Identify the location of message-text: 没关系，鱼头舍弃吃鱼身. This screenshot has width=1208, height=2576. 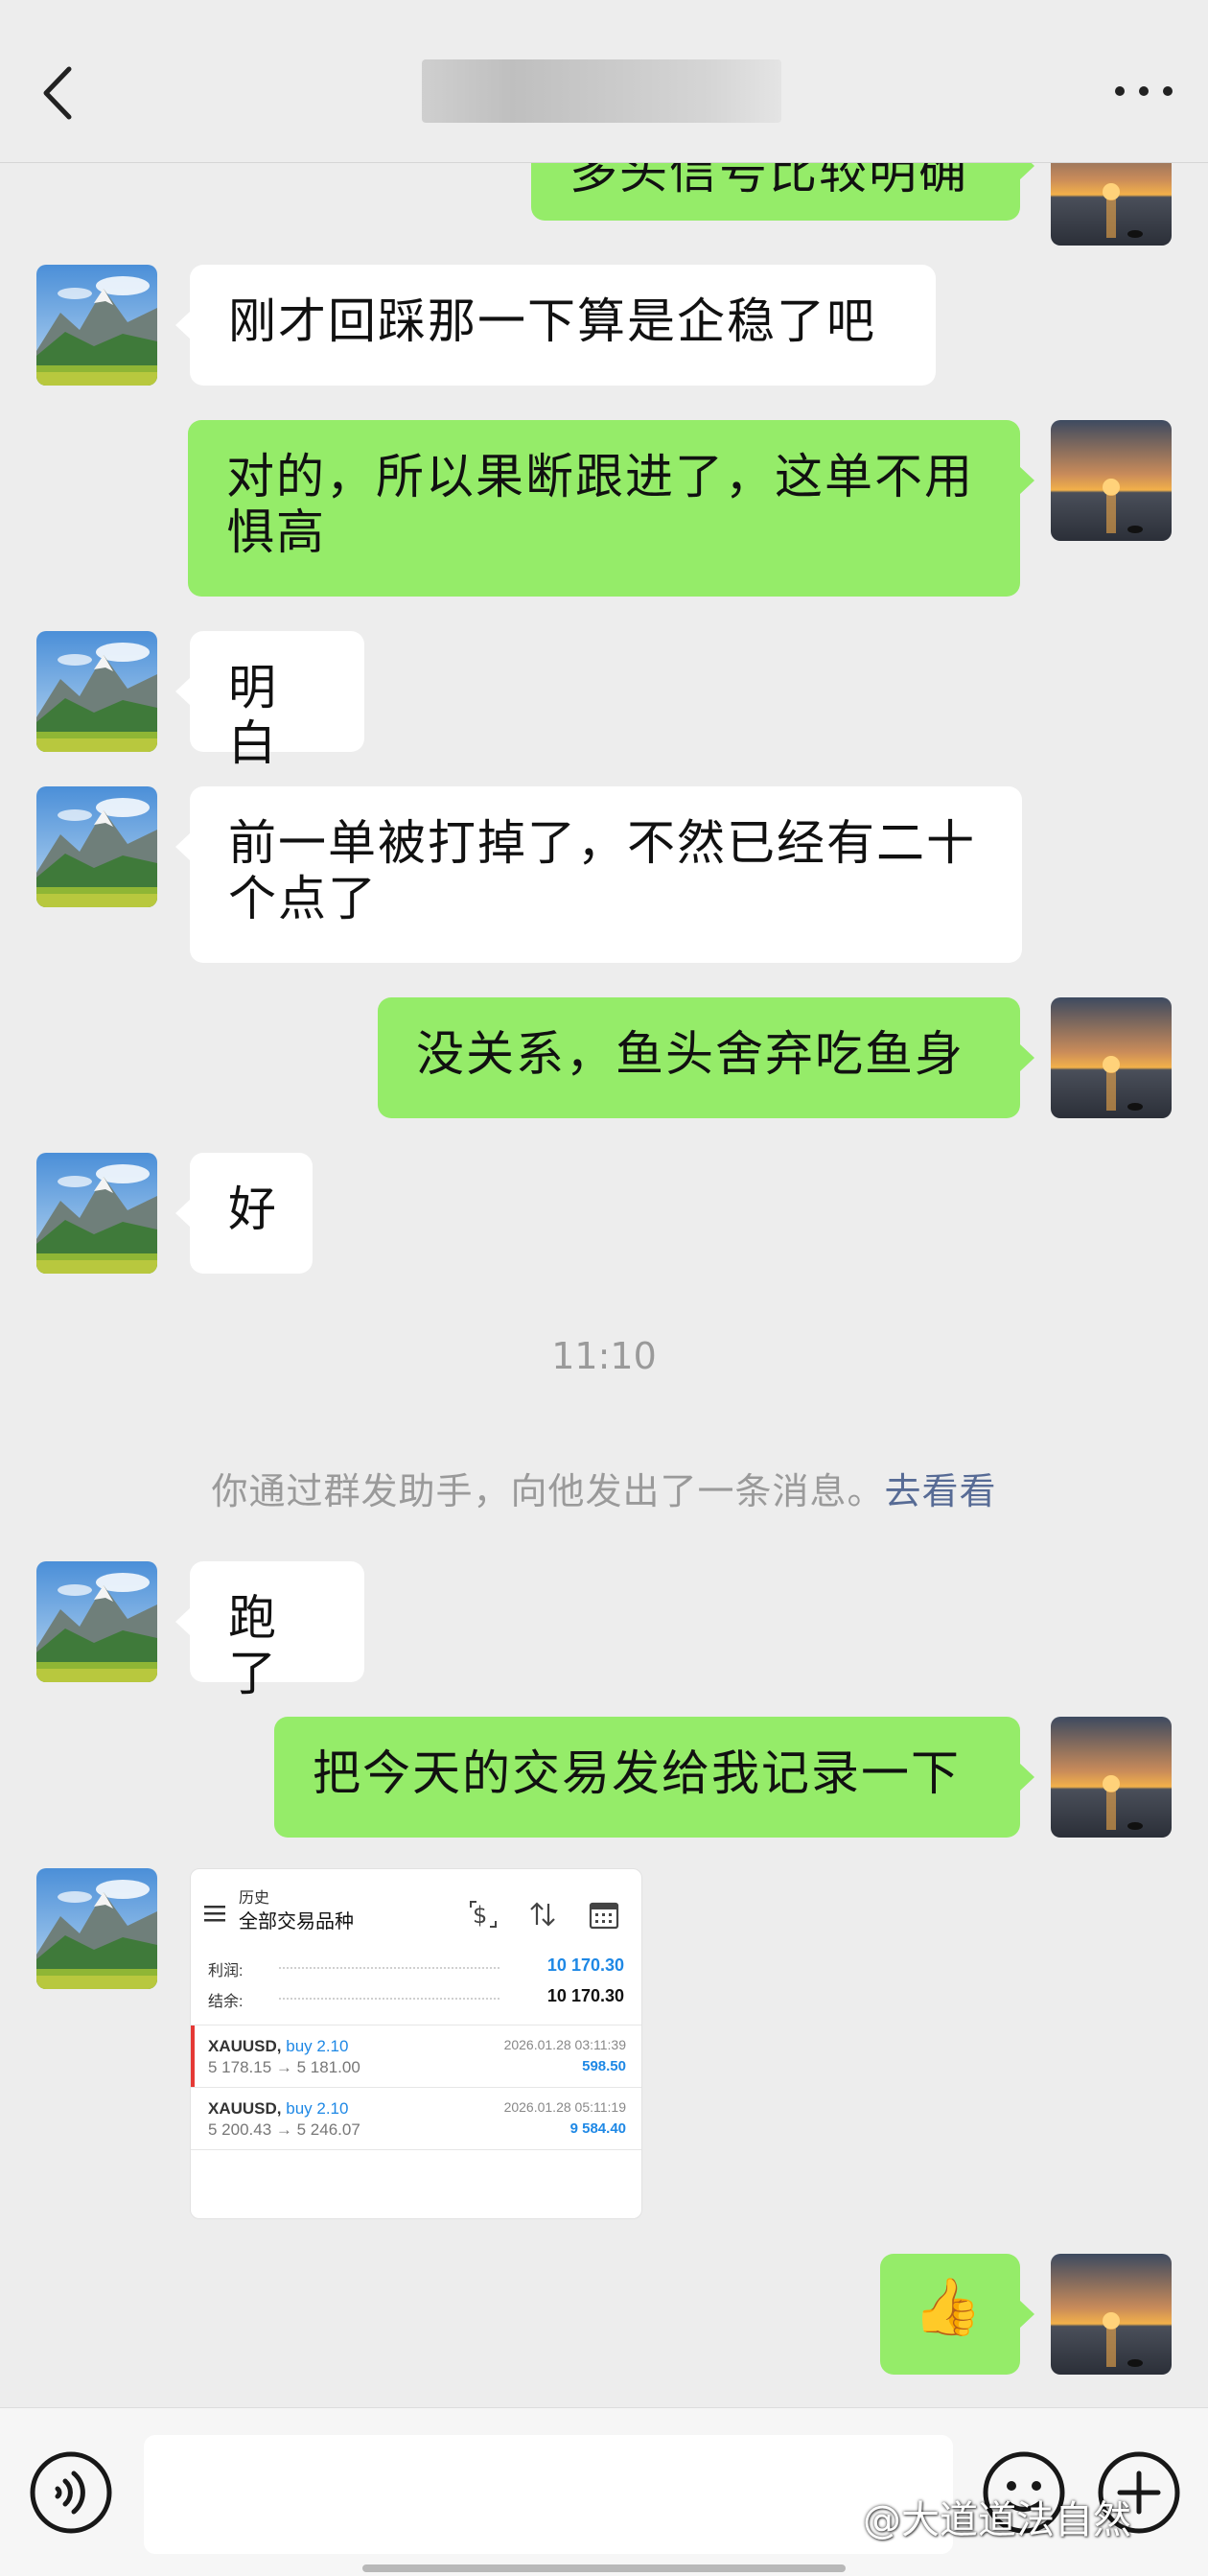
(690, 1054).